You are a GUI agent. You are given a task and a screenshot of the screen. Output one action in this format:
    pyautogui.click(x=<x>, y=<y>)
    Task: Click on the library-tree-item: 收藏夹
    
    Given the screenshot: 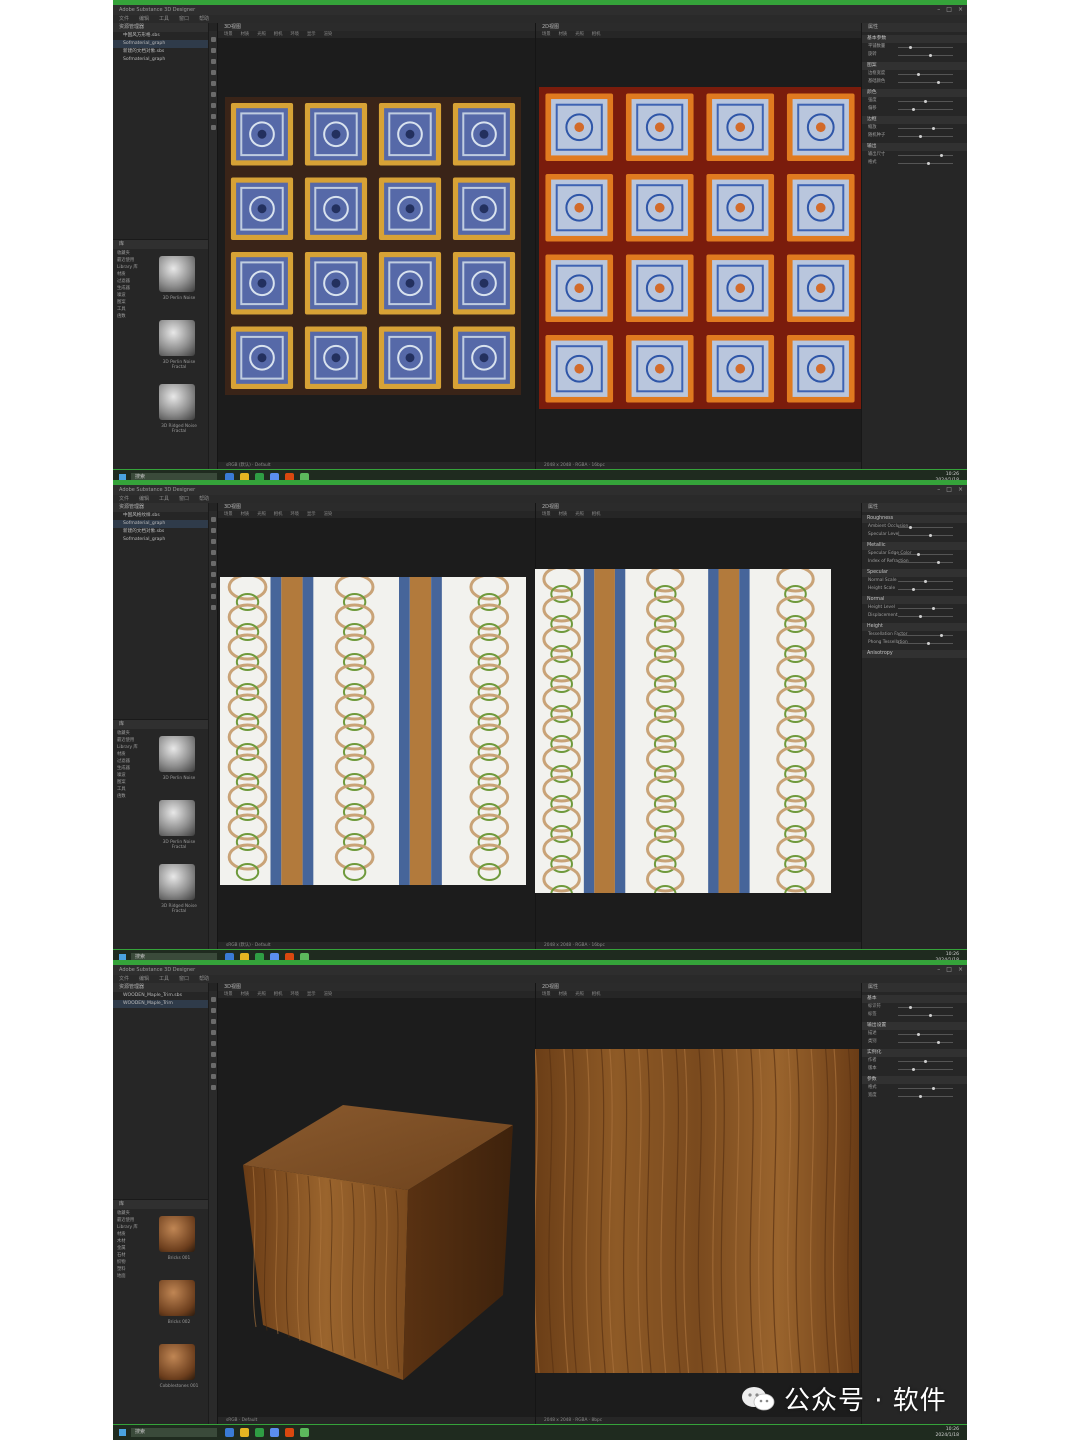 What is the action you would take?
    pyautogui.click(x=134, y=733)
    